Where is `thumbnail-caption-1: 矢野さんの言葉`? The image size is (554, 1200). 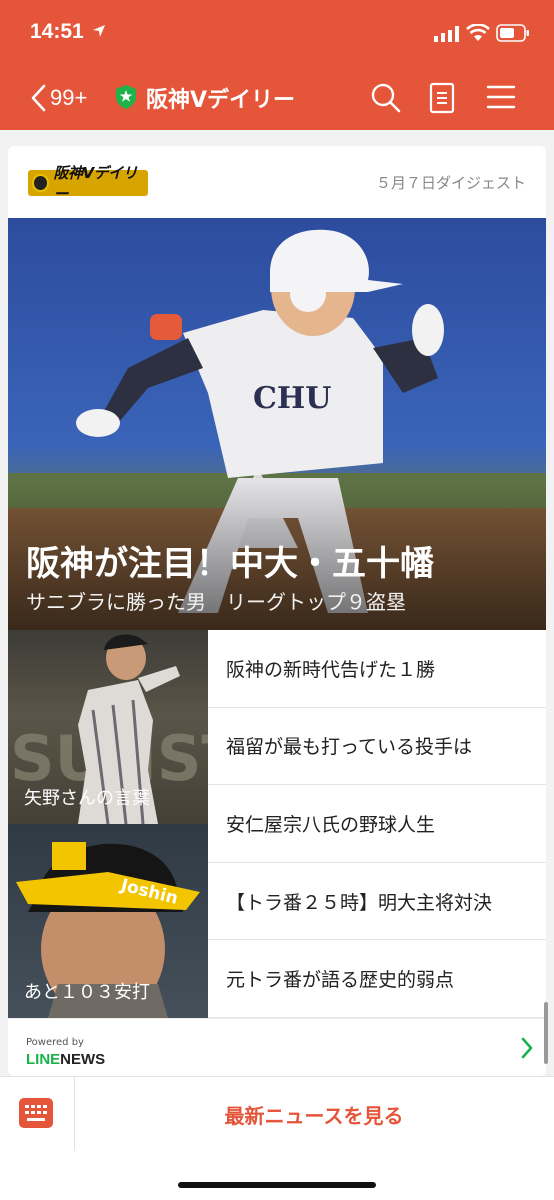 thumbnail-caption-1: 矢野さんの言葉 is located at coordinates (87, 798).